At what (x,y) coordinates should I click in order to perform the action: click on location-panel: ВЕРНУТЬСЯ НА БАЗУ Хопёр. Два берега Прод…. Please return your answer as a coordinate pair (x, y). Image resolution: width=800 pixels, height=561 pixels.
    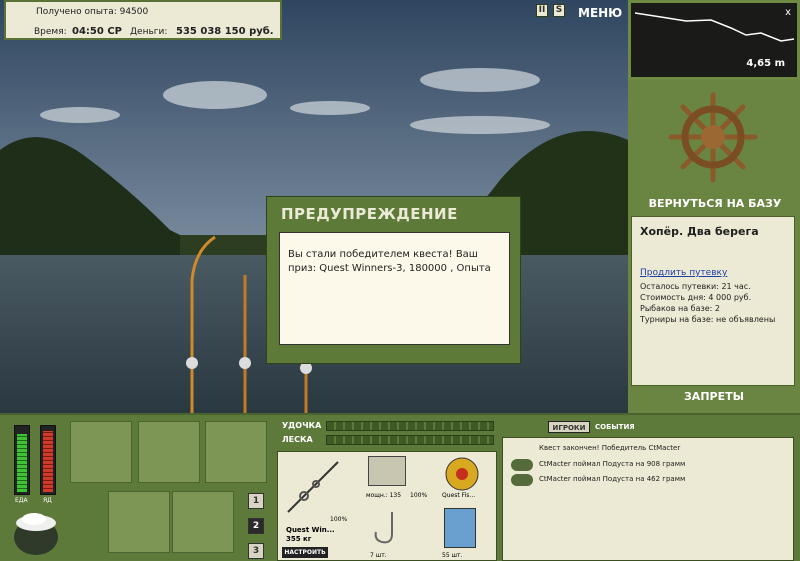
    Looking at the image, I should click on (714, 246).